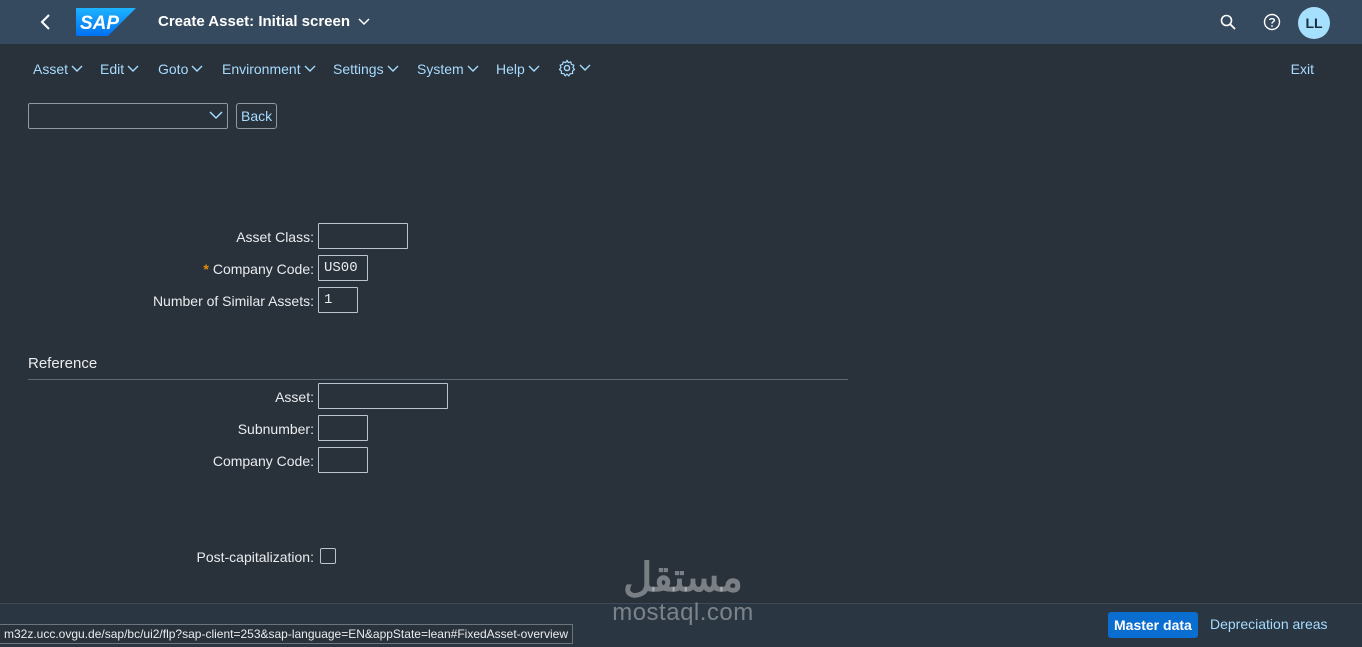  I want to click on menu-system: System, so click(448, 69).